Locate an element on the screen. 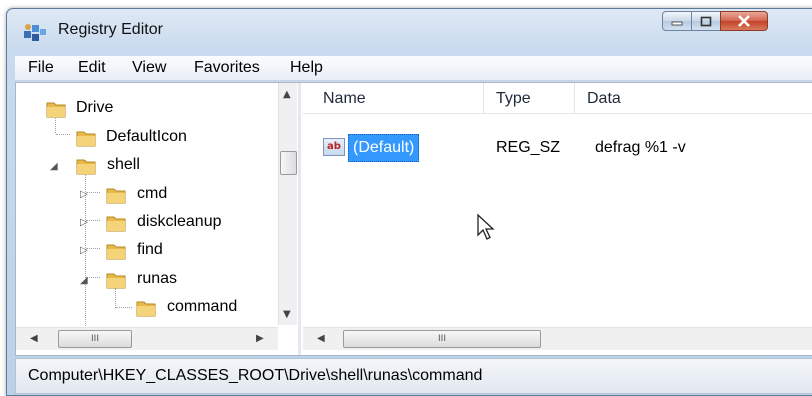 The image size is (812, 396). tree-item-label: DefaultIcon is located at coordinates (146, 136).